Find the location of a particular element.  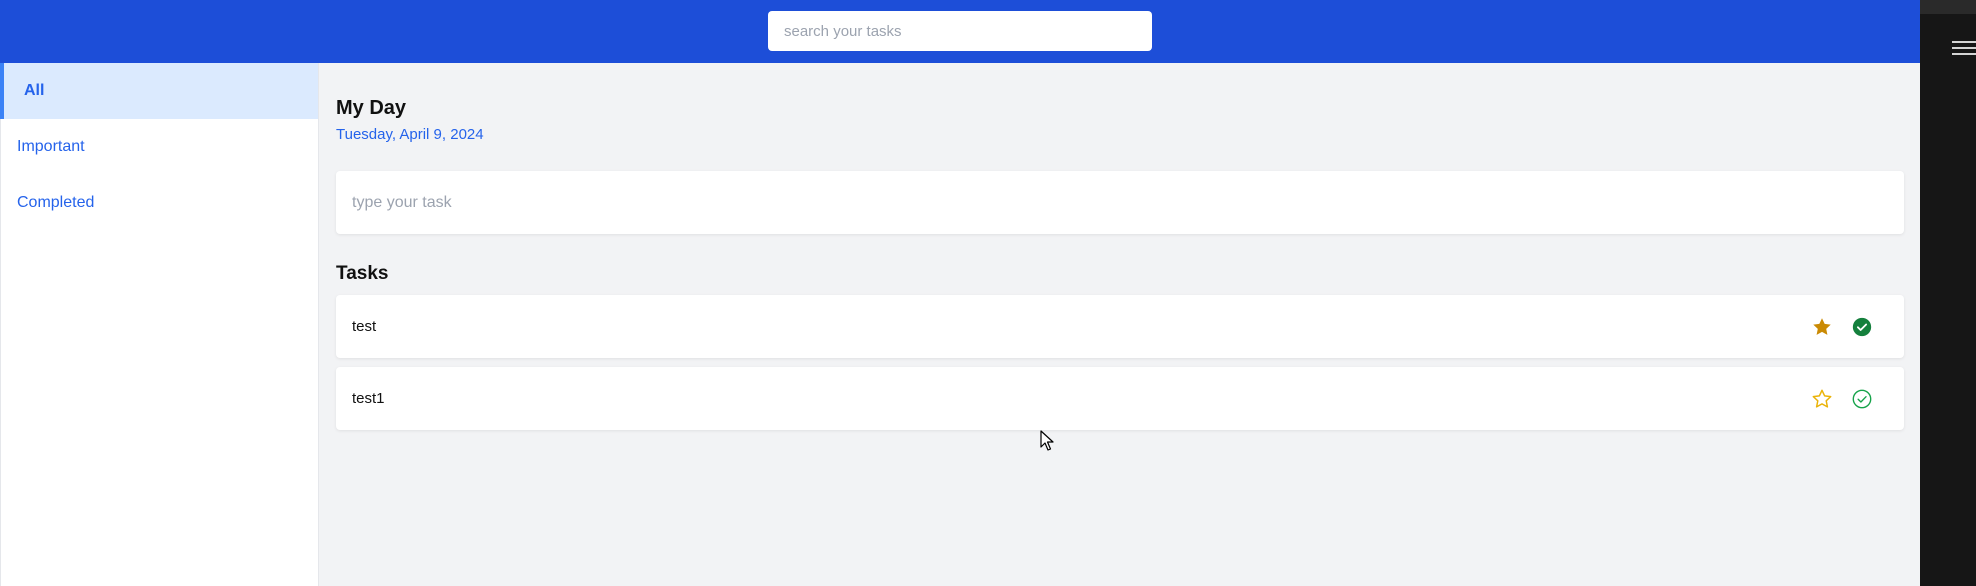

sidebar-item-completed: Completed is located at coordinates (159, 203).